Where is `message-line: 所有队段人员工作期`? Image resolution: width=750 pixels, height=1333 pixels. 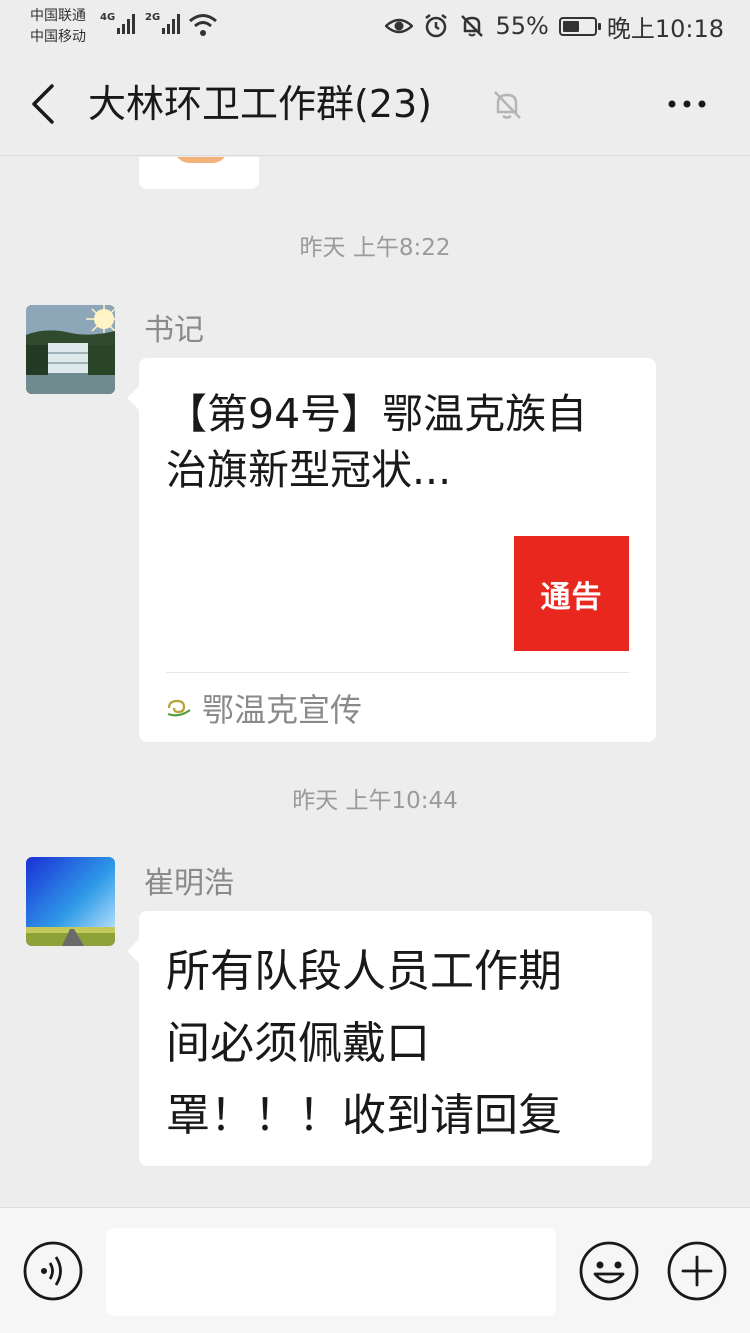 message-line: 所有队段人员工作期 is located at coordinates (364, 971).